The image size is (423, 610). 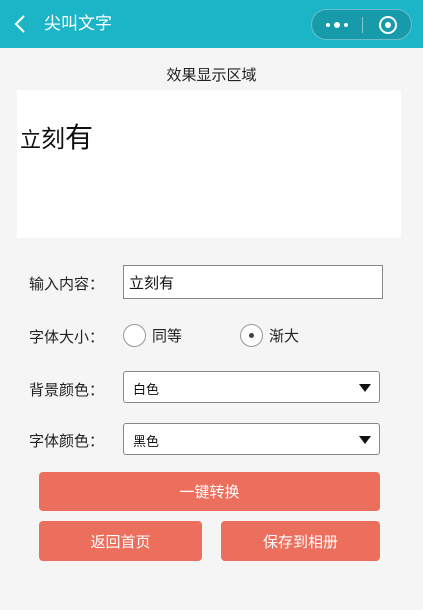 What do you see at coordinates (67, 441) in the screenshot?
I see `font-color-label: 字体颜色：` at bounding box center [67, 441].